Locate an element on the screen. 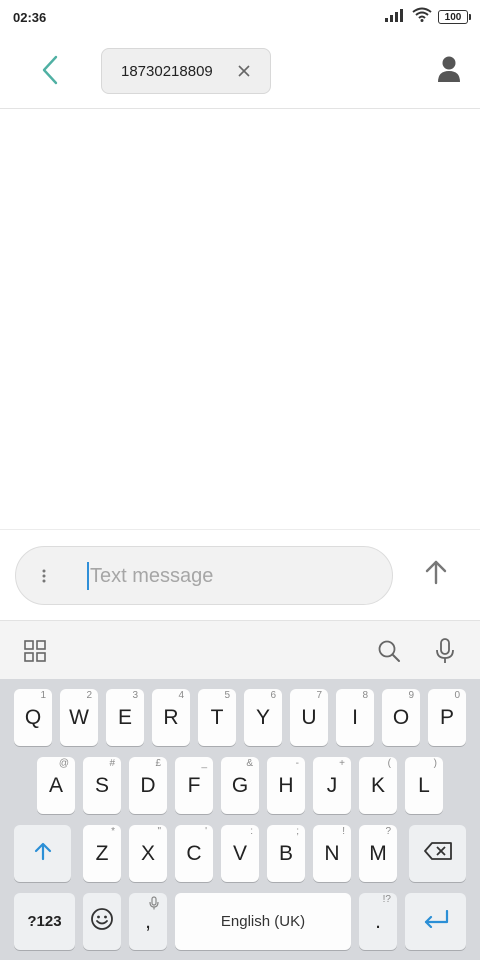 The width and height of the screenshot is (480, 960). period-key: . !? is located at coordinates (378, 921).